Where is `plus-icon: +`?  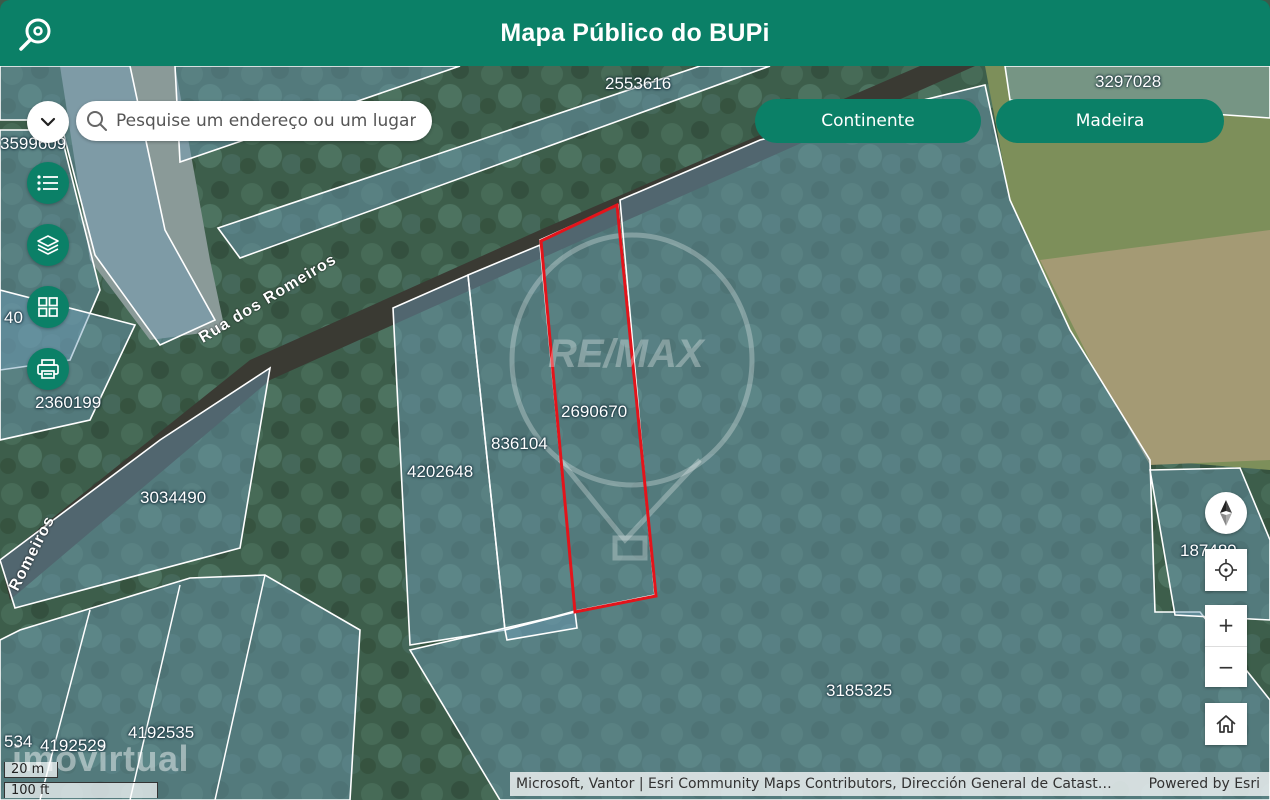 plus-icon: + is located at coordinates (1226, 625).